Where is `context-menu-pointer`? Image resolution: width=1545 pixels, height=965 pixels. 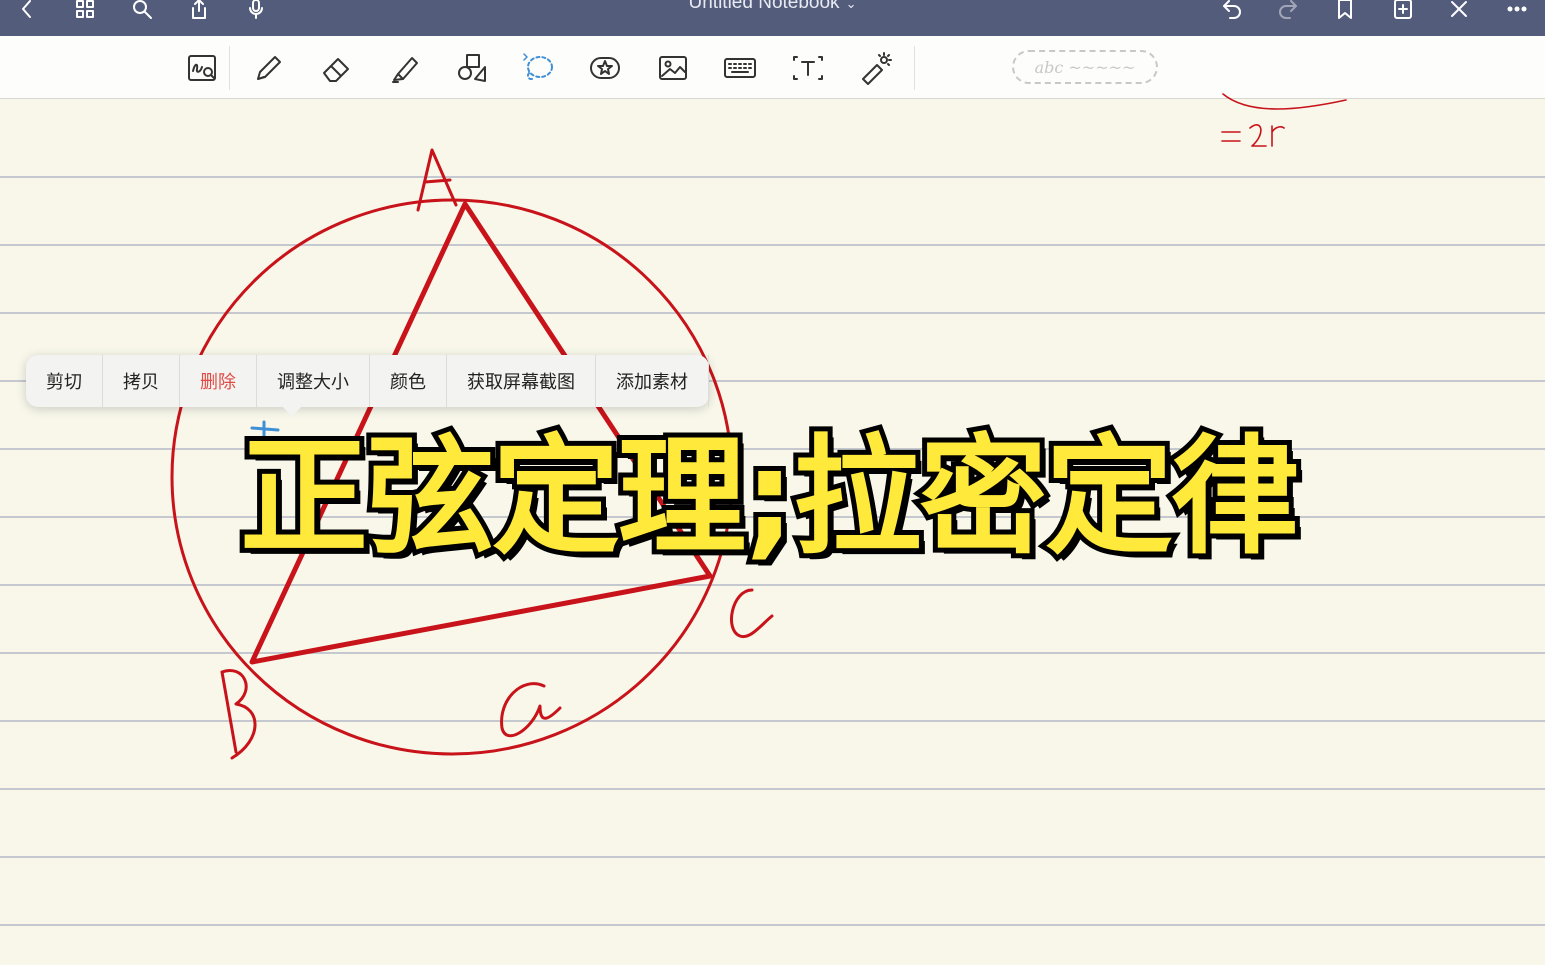 context-menu-pointer is located at coordinates (292, 412).